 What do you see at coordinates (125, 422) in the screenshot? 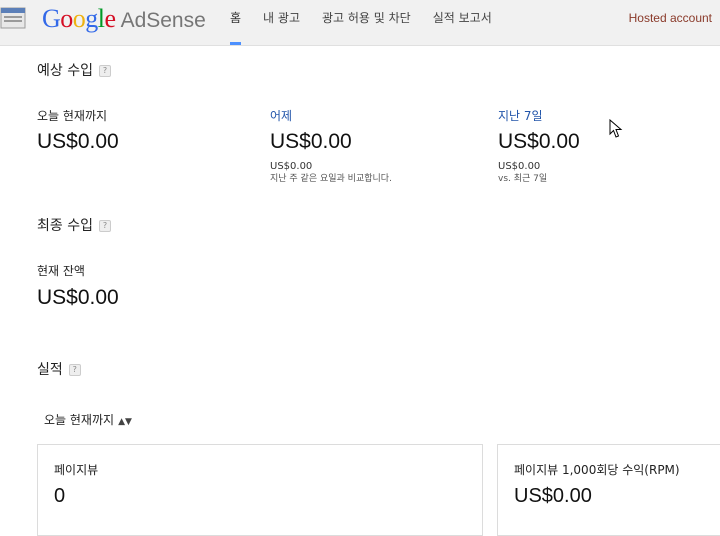
I see `sort-arrows-icon: ▲▼` at bounding box center [125, 422].